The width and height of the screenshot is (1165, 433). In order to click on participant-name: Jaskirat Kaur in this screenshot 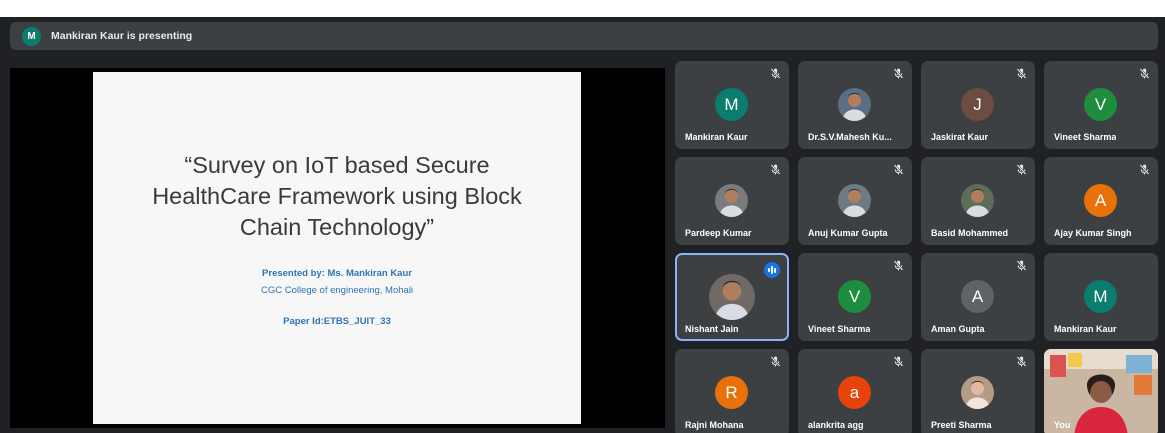, I will do `click(960, 137)`.